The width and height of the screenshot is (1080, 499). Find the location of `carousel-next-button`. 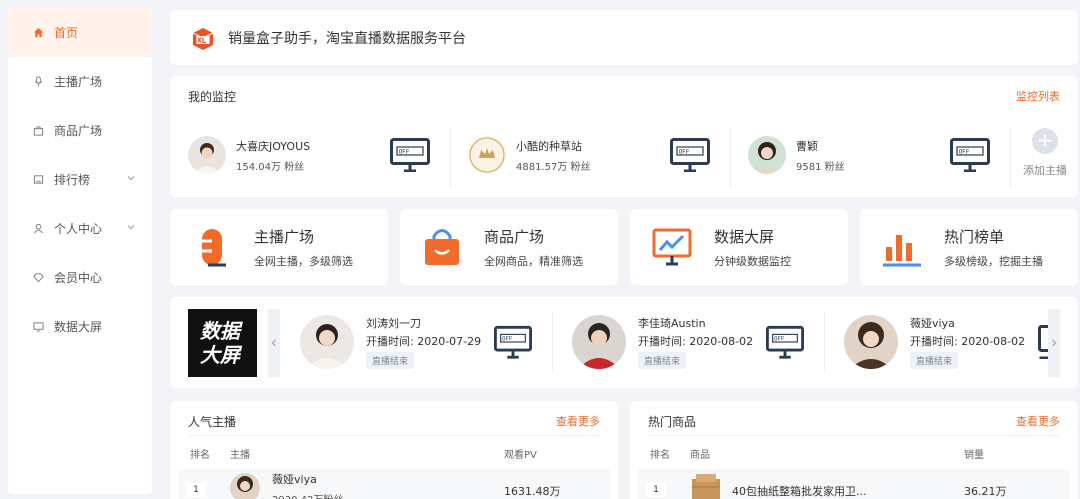

carousel-next-button is located at coordinates (1054, 343).